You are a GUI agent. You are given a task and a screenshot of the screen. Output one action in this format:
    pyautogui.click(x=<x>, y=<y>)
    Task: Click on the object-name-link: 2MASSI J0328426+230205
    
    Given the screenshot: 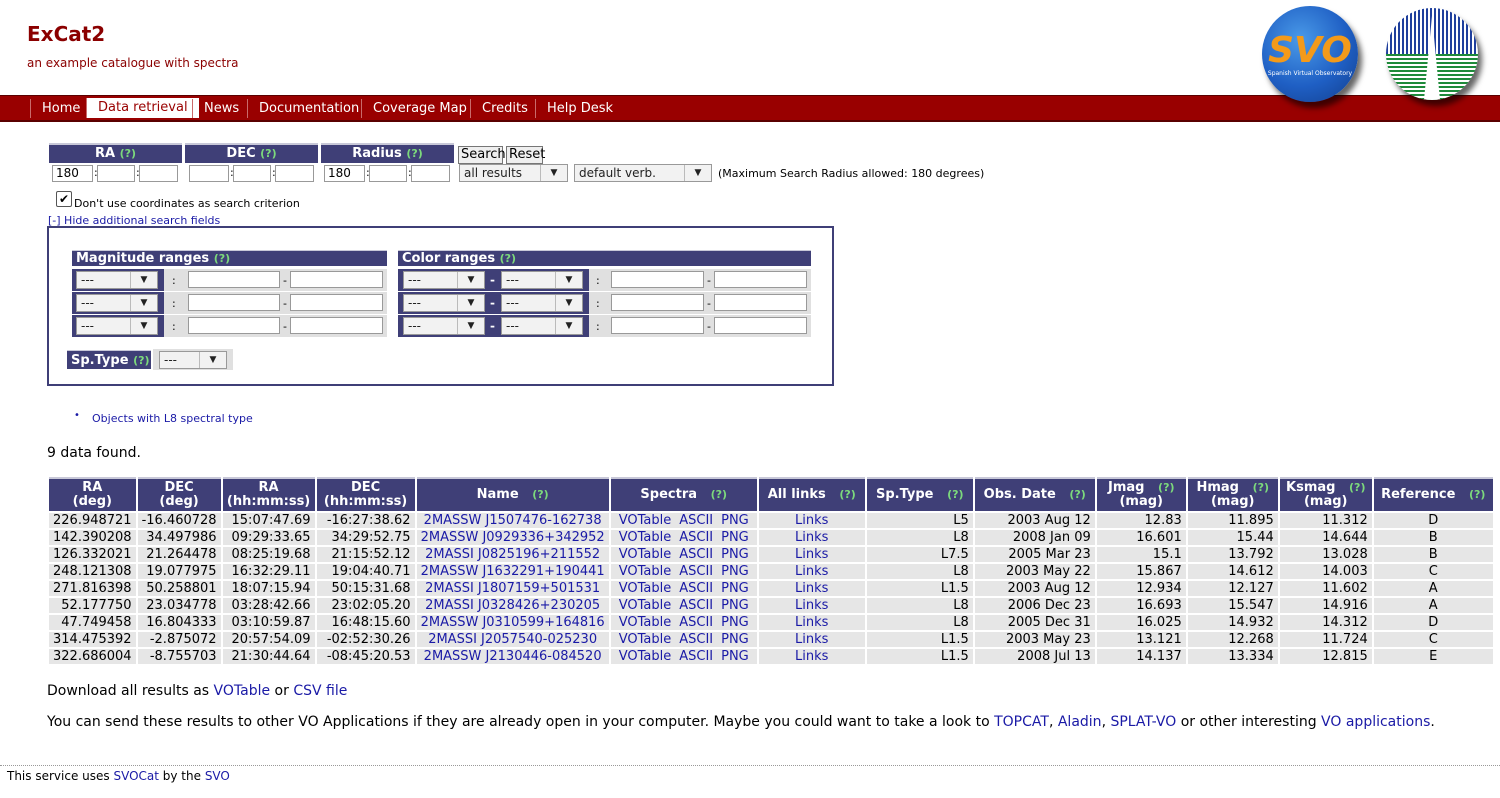 What is the action you would take?
    pyautogui.click(x=512, y=605)
    